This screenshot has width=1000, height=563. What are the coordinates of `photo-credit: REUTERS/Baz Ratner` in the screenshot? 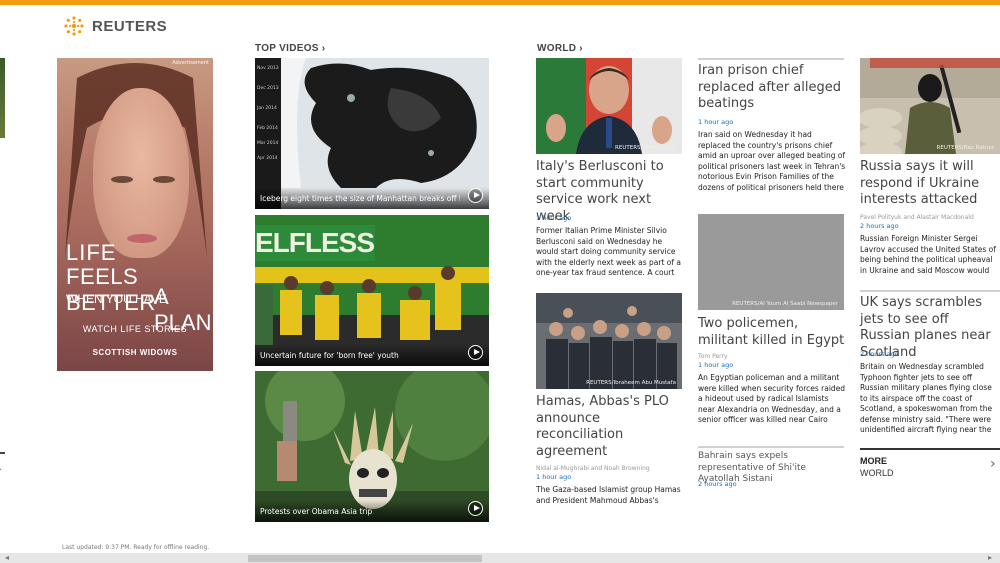 It's located at (965, 148).